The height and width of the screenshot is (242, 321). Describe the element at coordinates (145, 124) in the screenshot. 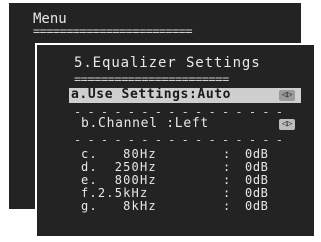

I see `menu-item-channel: b.Channel :Left` at that location.